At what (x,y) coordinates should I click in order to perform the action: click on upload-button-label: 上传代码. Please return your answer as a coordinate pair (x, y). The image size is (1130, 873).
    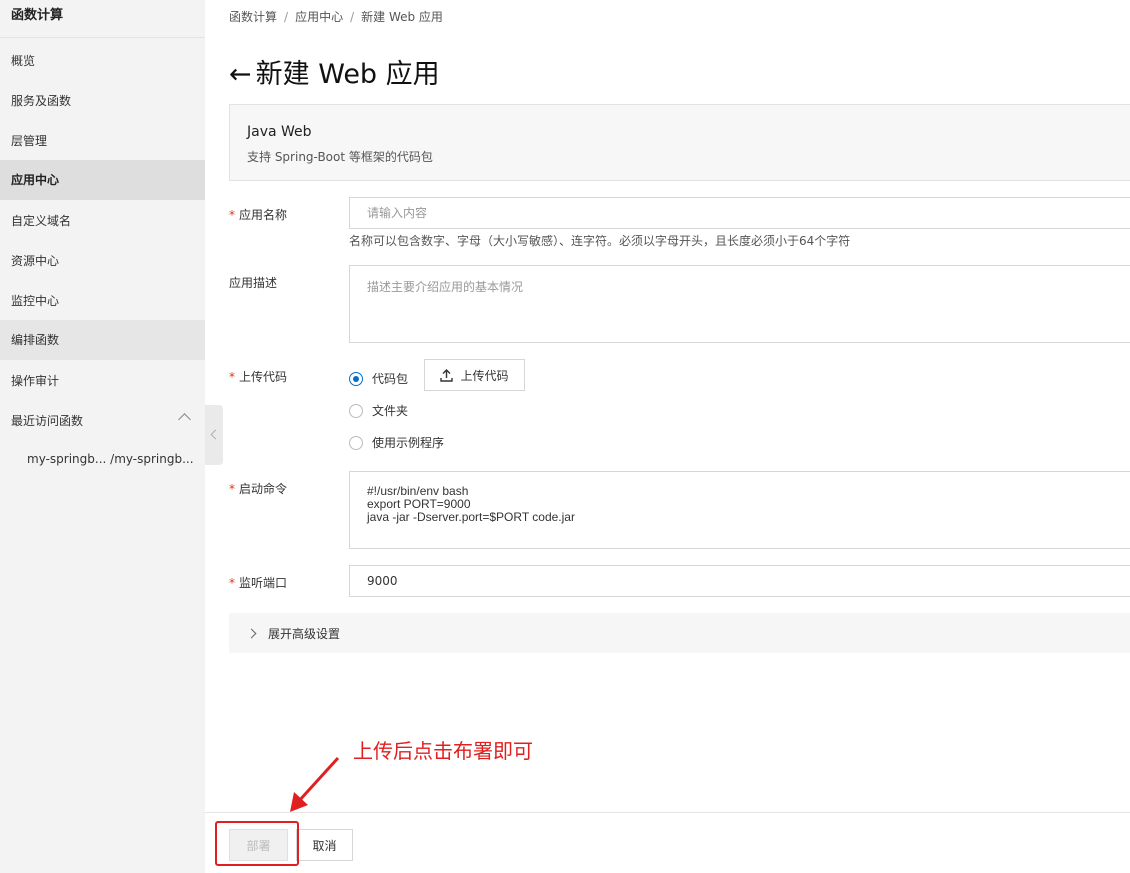
    Looking at the image, I should click on (484, 375).